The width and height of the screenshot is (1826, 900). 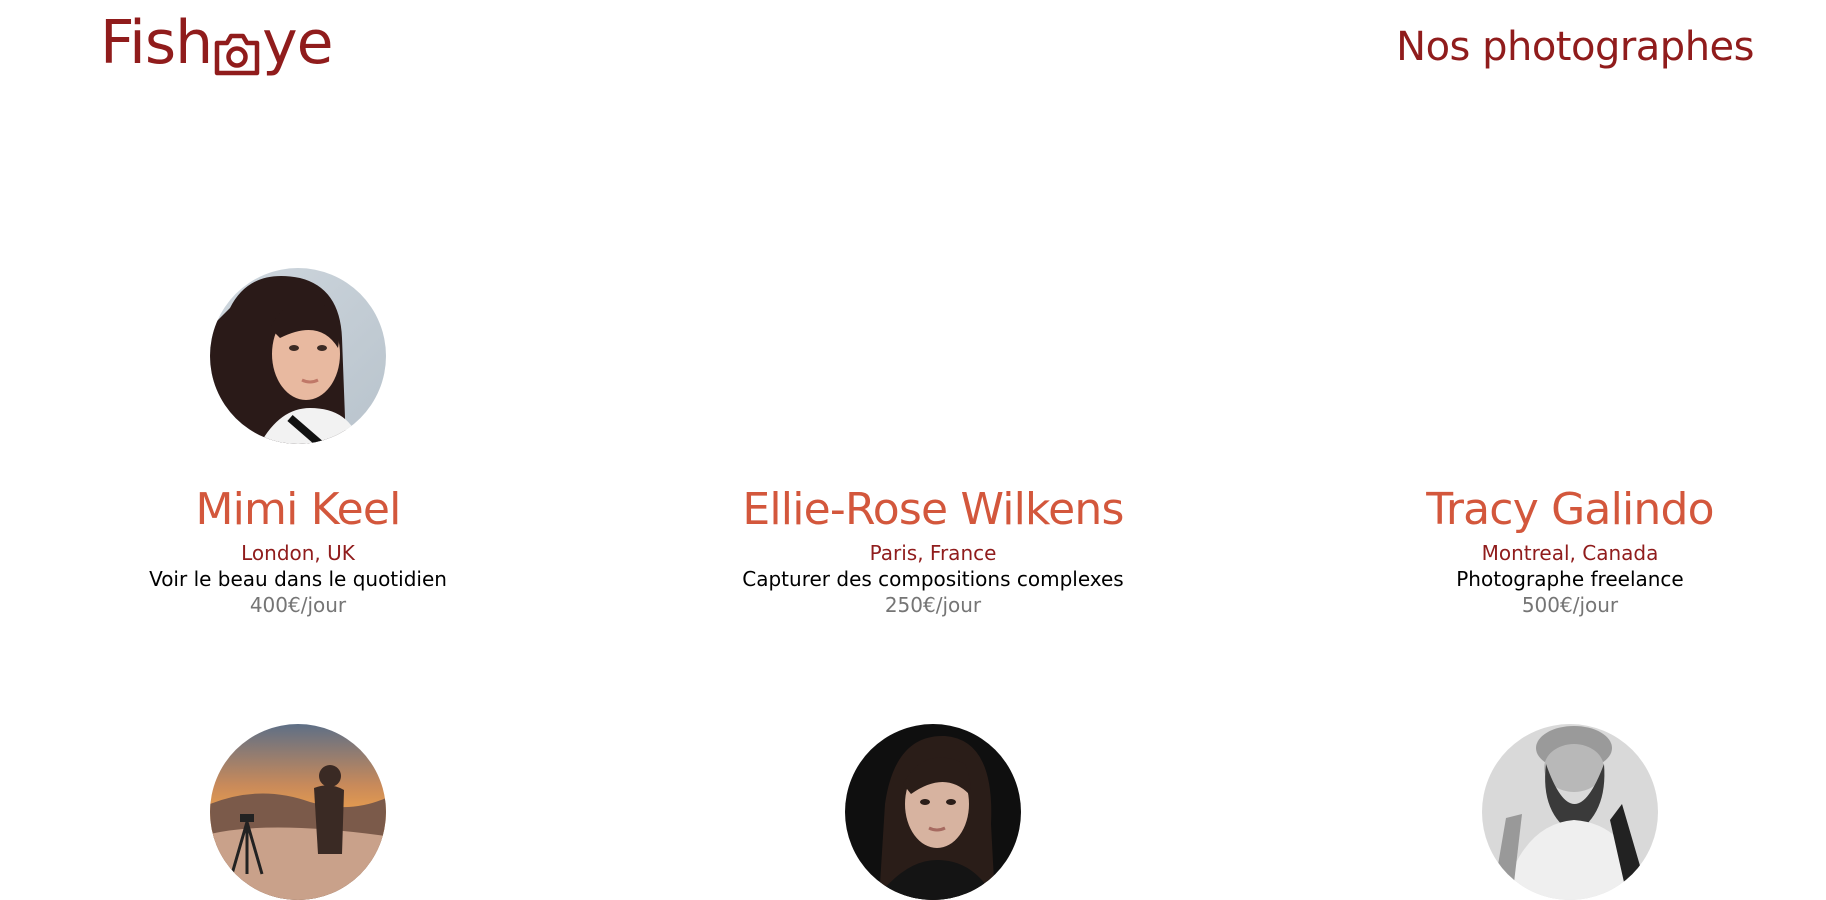 I want to click on photographer-tagline: Voir le beau dans le quotidien, so click(x=298, y=579).